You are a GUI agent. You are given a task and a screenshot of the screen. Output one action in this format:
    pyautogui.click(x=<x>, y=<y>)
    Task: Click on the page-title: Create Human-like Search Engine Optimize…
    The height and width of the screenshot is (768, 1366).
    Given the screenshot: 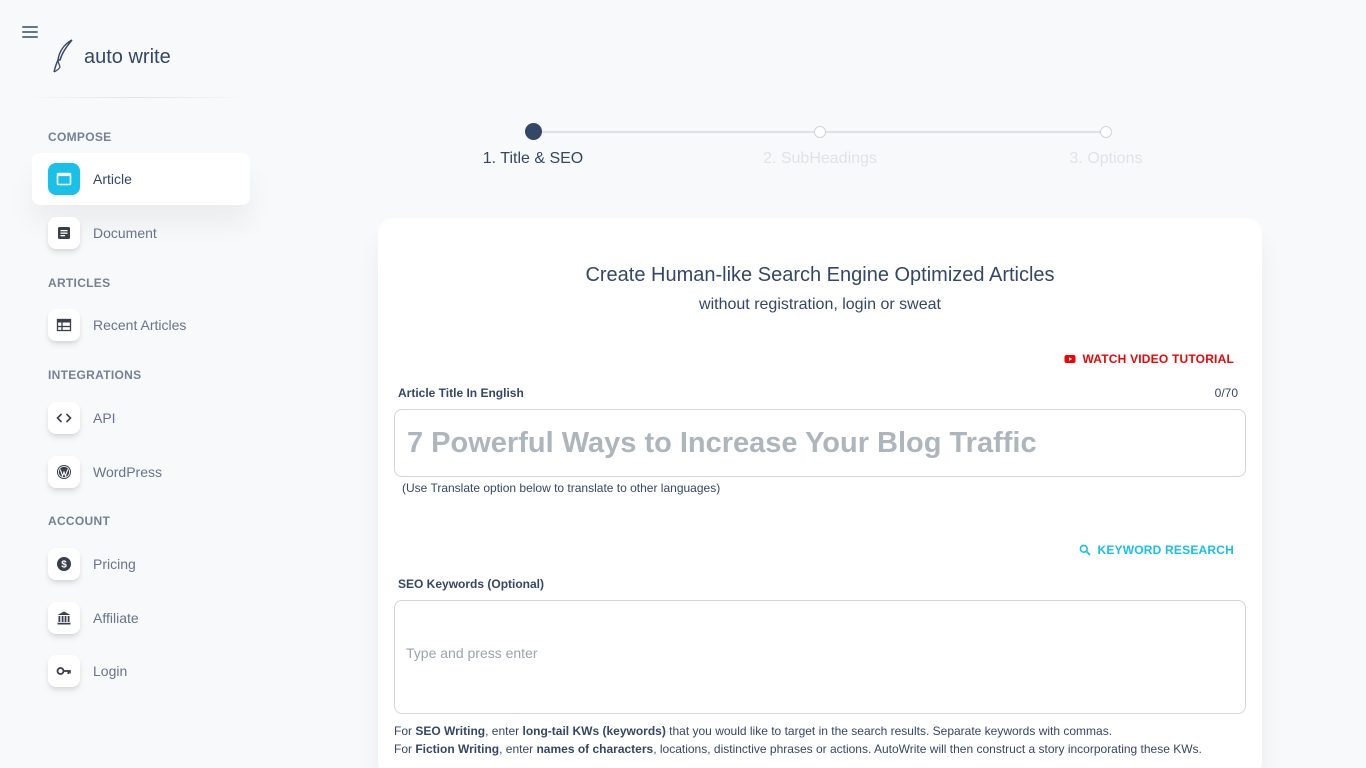 What is the action you would take?
    pyautogui.click(x=820, y=275)
    